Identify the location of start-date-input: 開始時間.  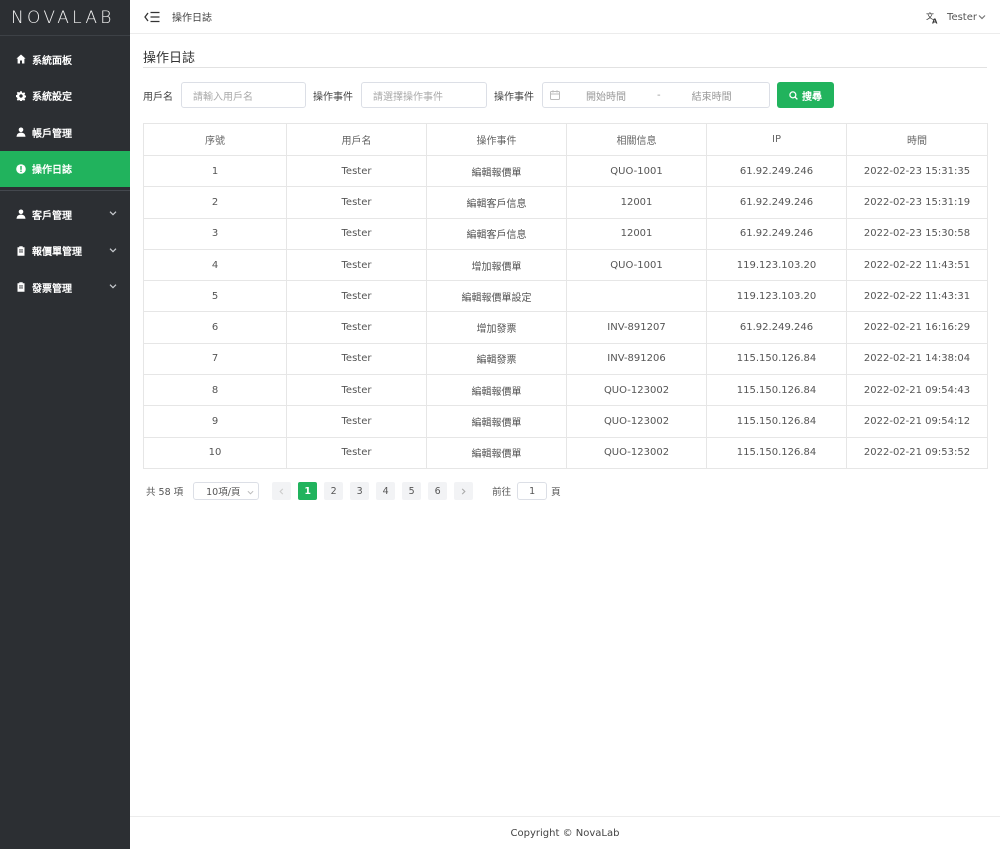
(606, 95).